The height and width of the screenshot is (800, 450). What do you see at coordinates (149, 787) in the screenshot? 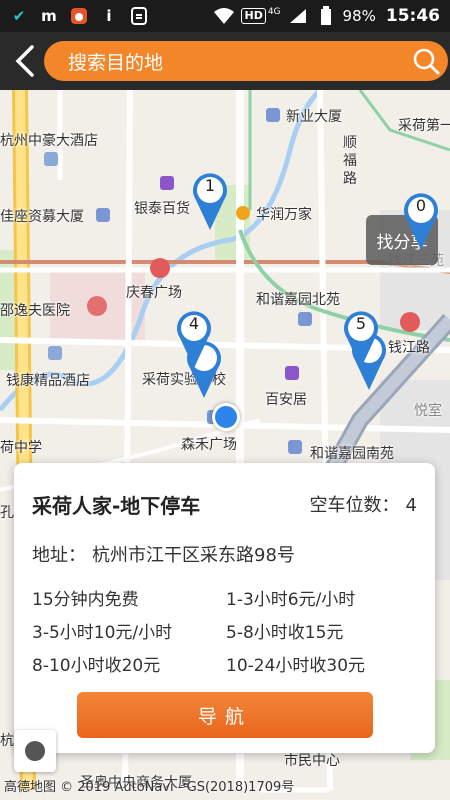
I see `map-copyright: 高德地图 © 2019 AutoNavi - GS(2018)1709号` at bounding box center [149, 787].